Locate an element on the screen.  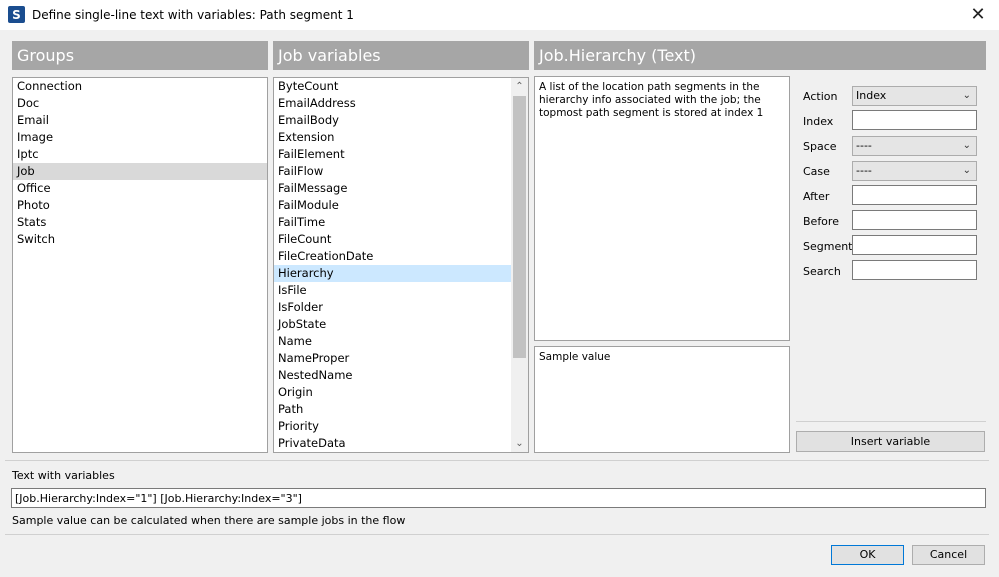
job-variable-item: FileCount is located at coordinates (393, 239).